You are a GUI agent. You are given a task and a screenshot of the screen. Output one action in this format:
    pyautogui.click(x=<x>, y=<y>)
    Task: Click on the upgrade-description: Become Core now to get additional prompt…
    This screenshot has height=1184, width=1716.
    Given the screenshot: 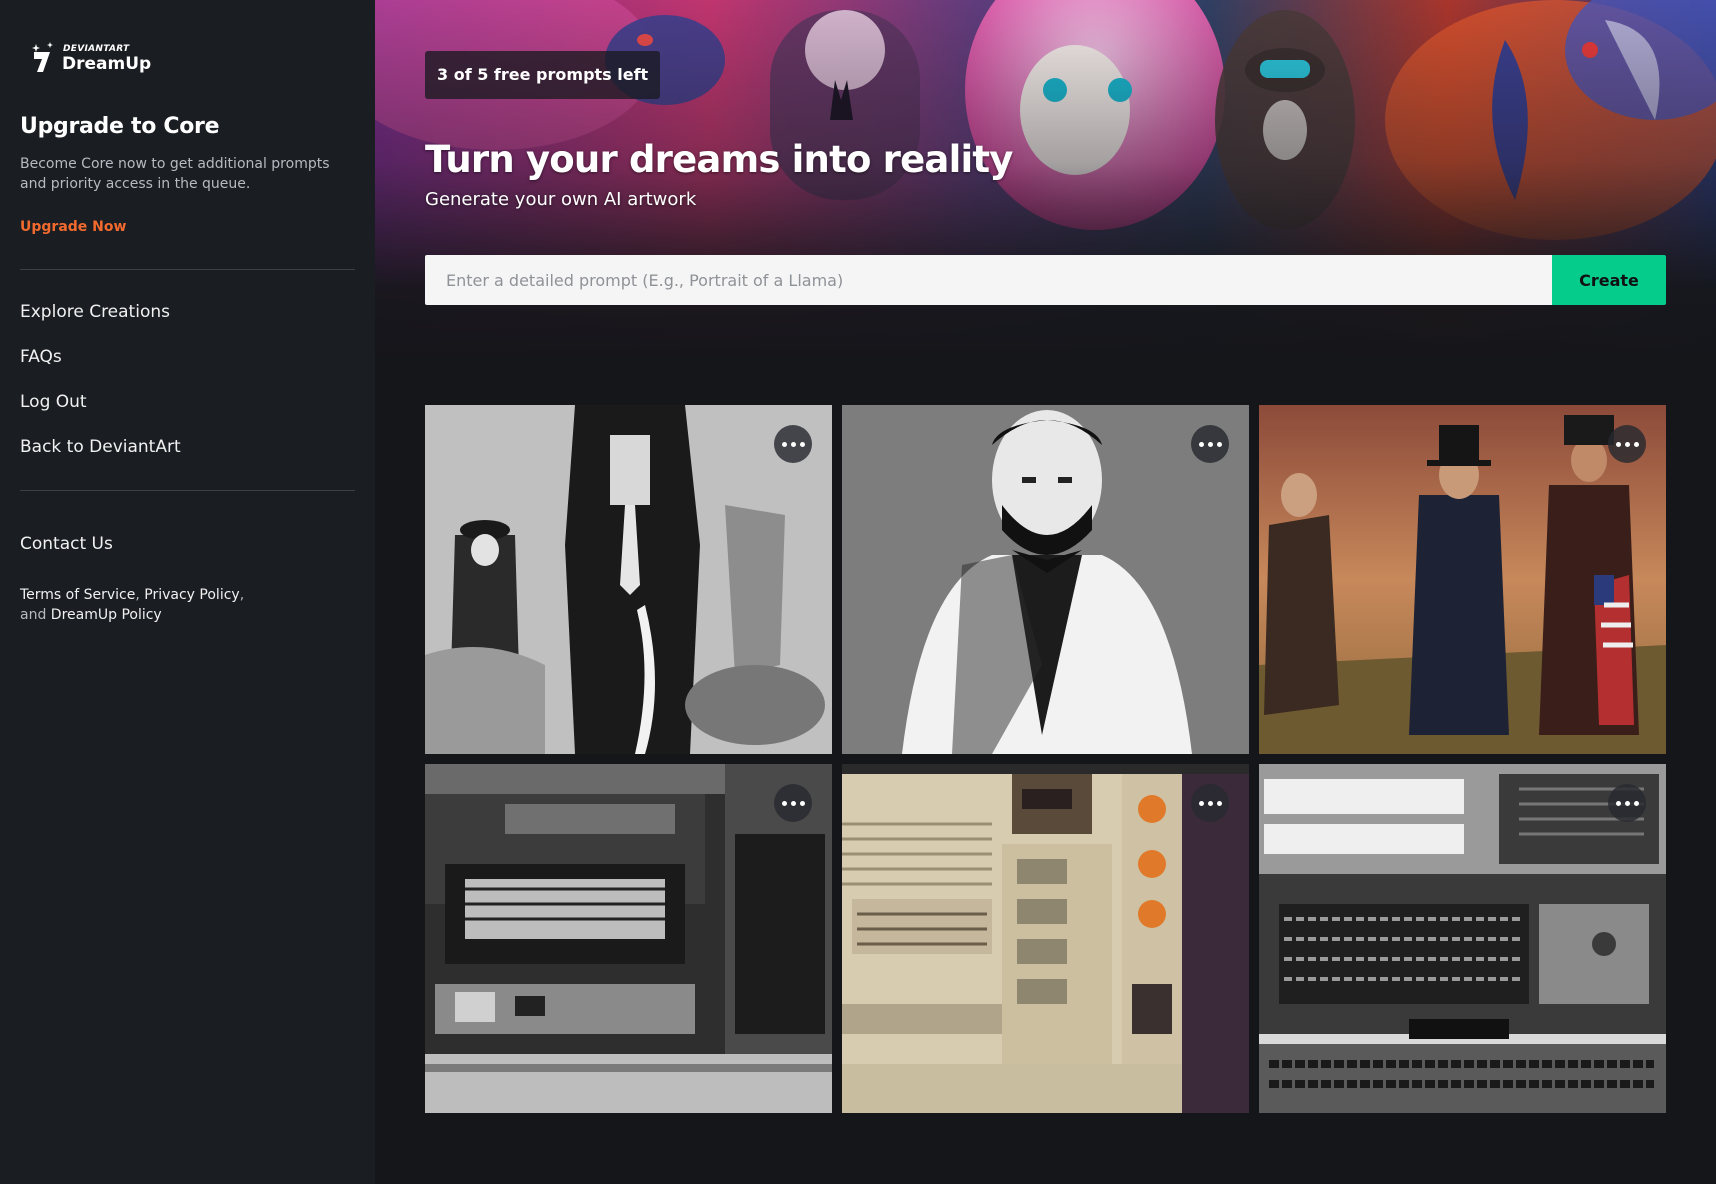 What is the action you would take?
    pyautogui.click(x=175, y=174)
    